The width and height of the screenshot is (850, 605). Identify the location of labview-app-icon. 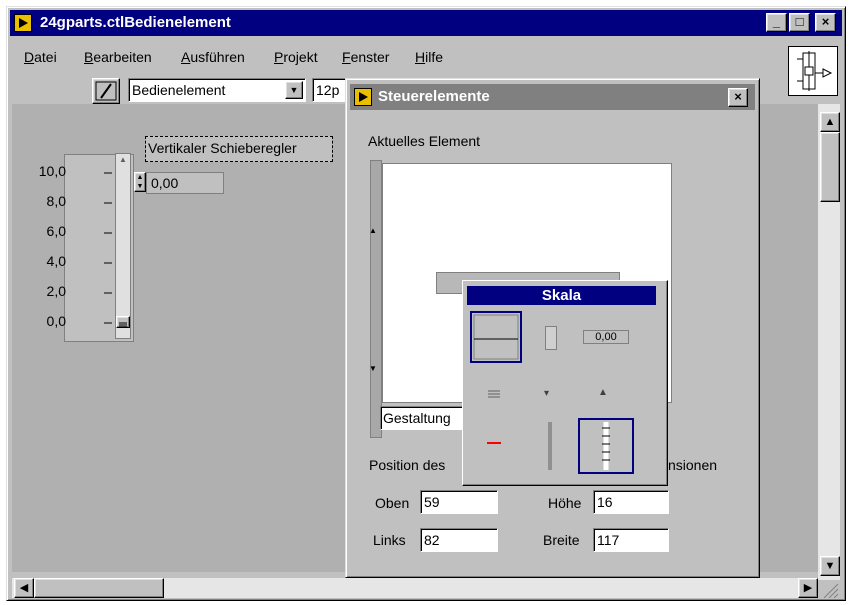
(23, 23).